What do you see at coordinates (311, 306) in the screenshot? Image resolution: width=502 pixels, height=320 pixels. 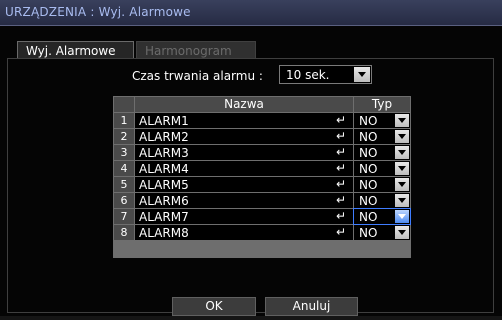 I see `cancel-button: Anuluj` at bounding box center [311, 306].